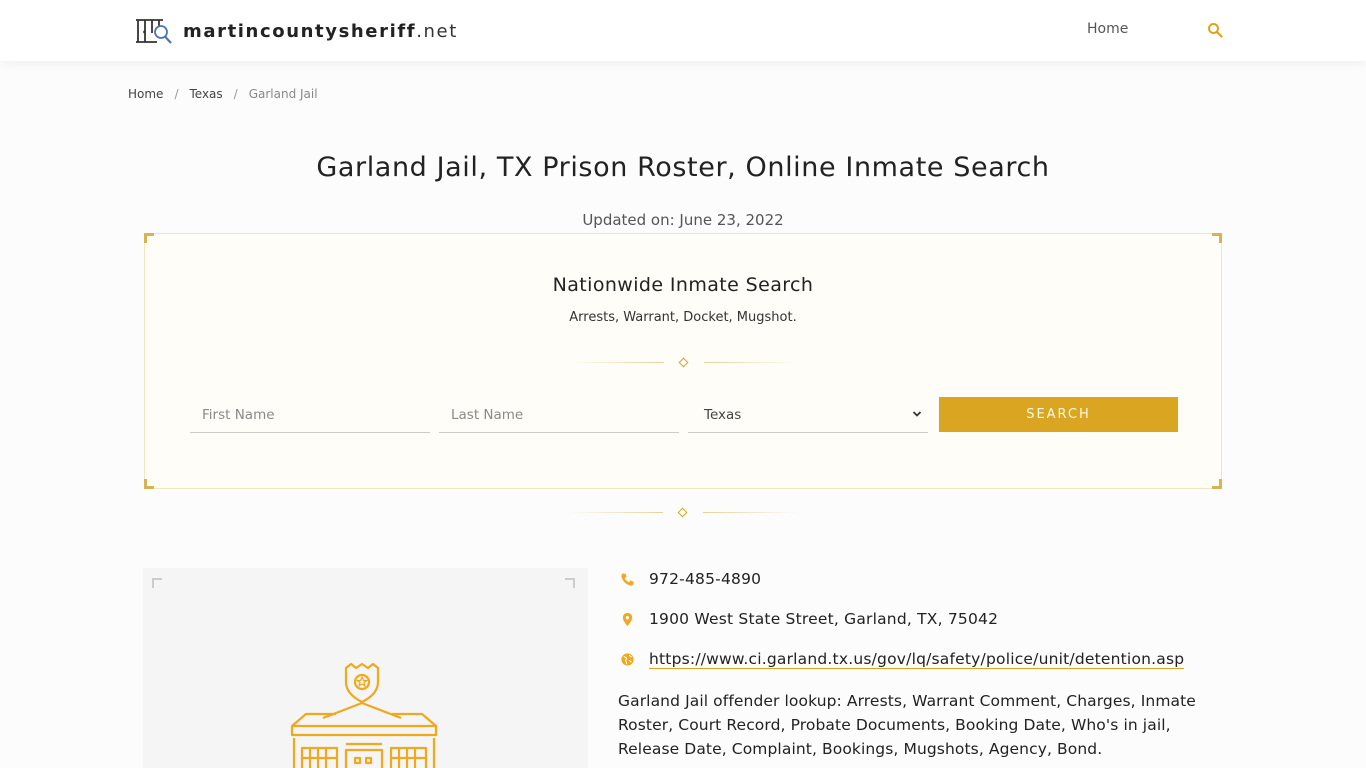 Image resolution: width=1366 pixels, height=768 pixels. I want to click on chevron-down-icon, so click(917, 414).